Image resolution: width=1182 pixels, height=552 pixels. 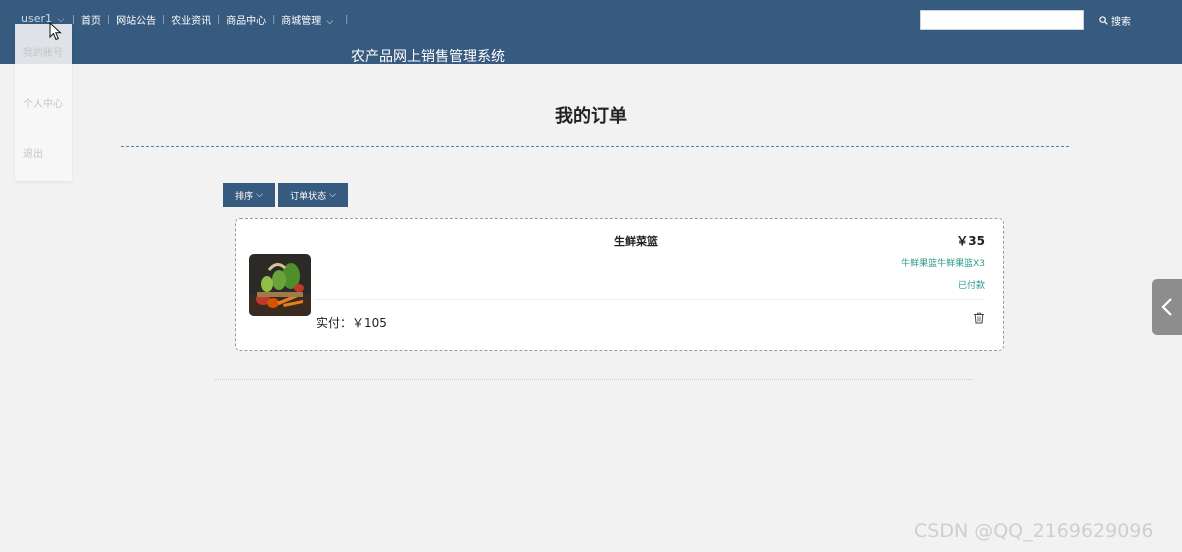 I want to click on nav-link-mall-admin: 商城管理 ⌵, so click(x=307, y=19).